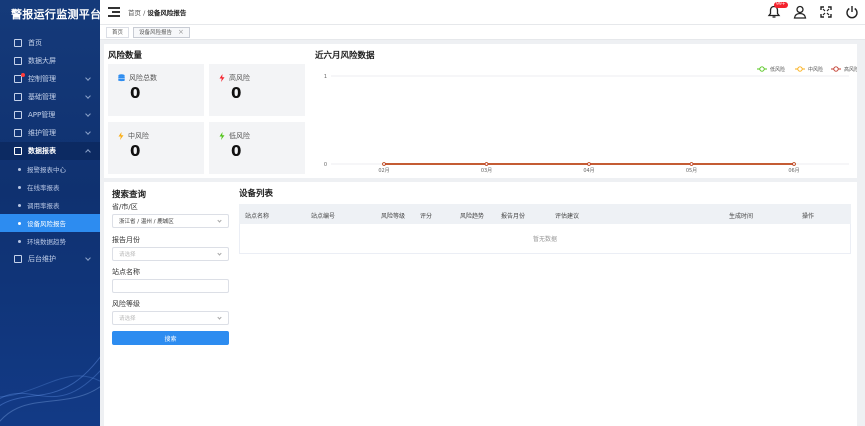 The width and height of the screenshot is (865, 426). I want to click on sidebar-subitem-online-rate: 在线率报表, so click(50, 187).